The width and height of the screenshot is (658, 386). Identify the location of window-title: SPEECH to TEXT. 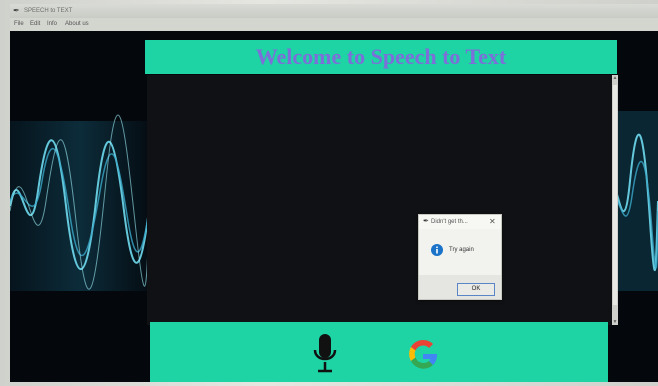
(48, 11).